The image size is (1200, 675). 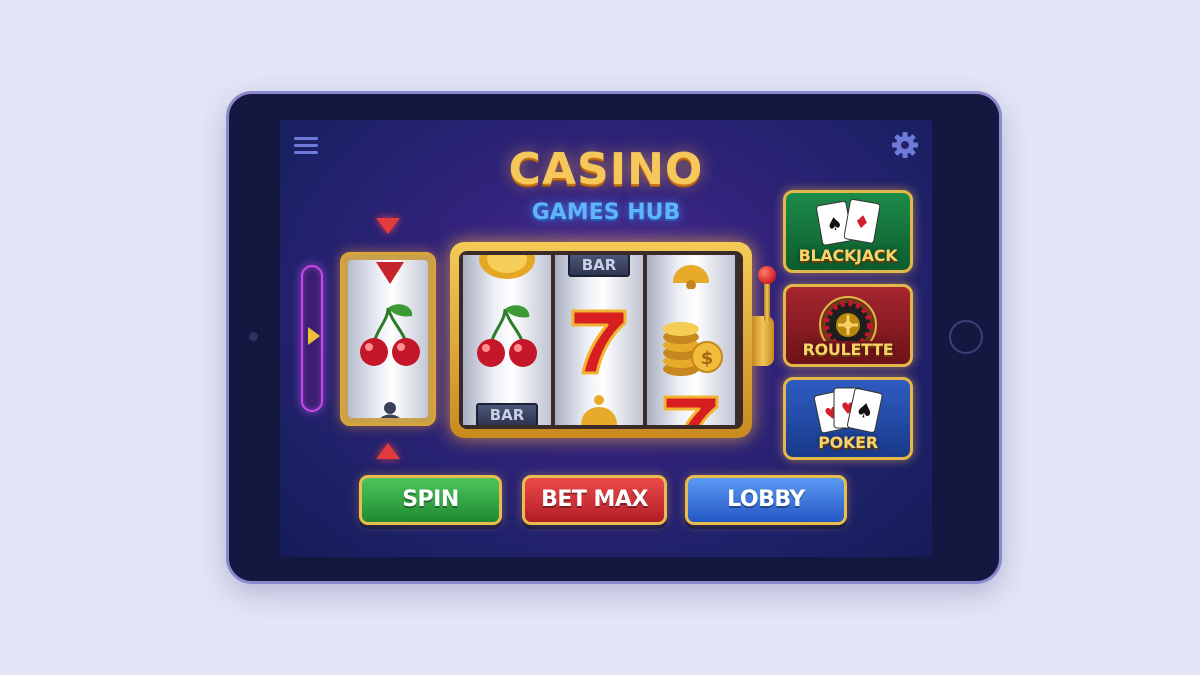 I want to click on game-card-blackjack: ♠ ♦ BLACKJACK, so click(x=848, y=231).